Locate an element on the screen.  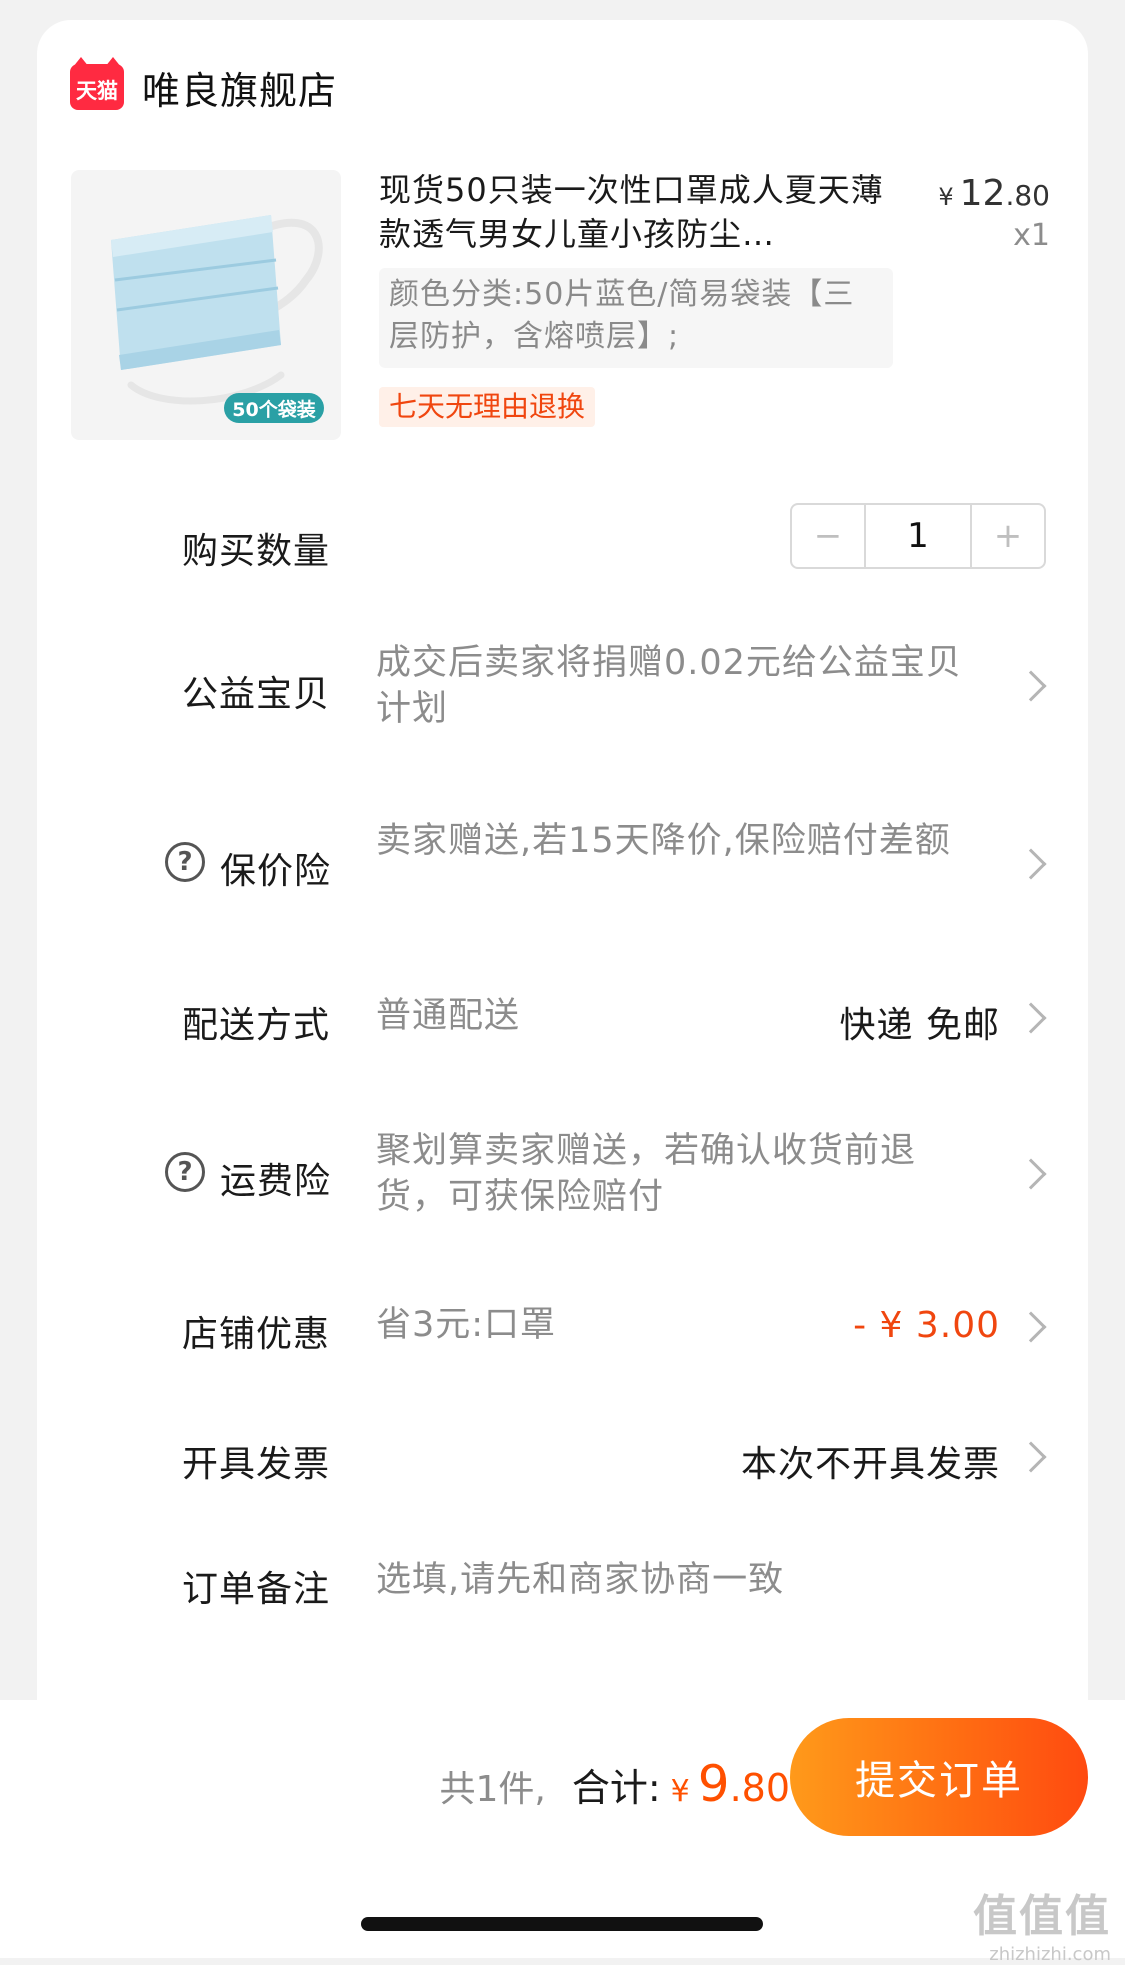
price-currency: ¥ is located at coordinates (946, 197).